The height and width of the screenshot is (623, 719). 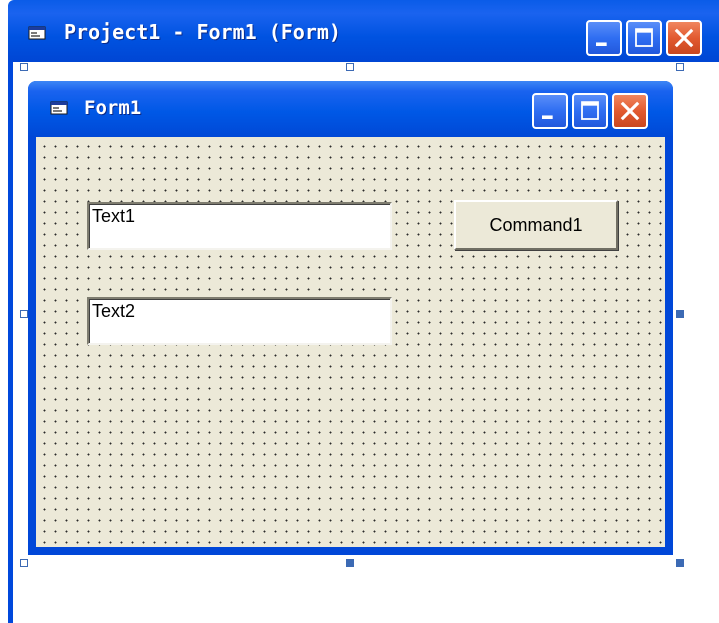 What do you see at coordinates (680, 67) in the screenshot?
I see `resize-handle-top-right` at bounding box center [680, 67].